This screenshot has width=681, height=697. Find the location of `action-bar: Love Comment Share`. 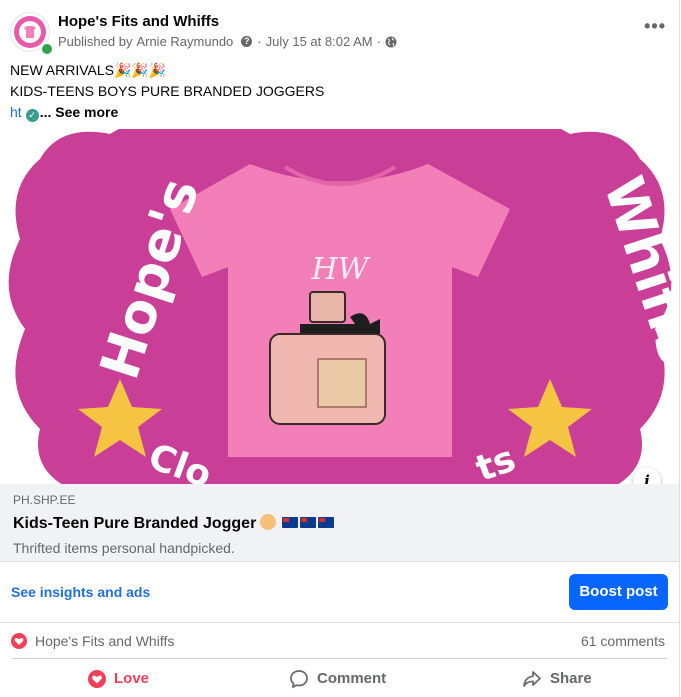

action-bar: Love Comment Share is located at coordinates (339, 678).